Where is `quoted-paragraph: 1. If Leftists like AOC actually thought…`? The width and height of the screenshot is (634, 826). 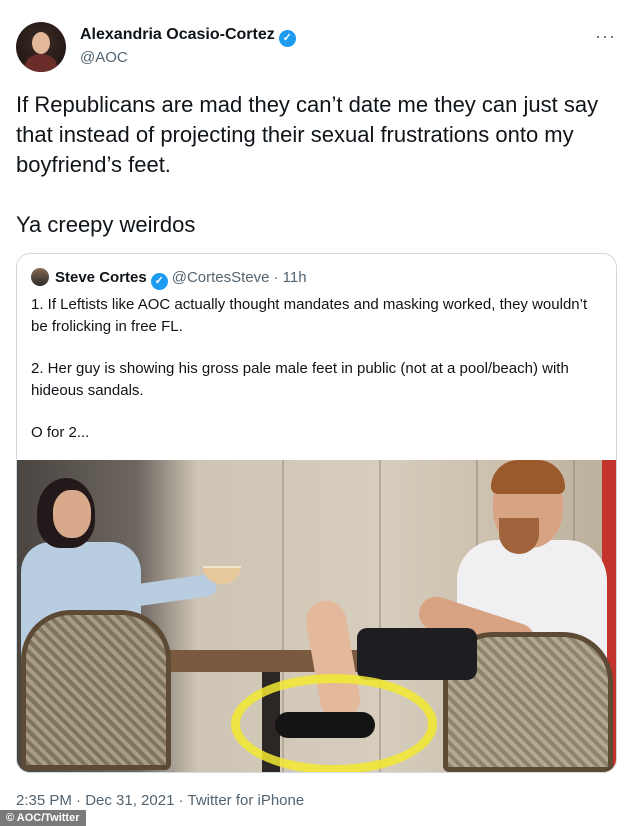 quoted-paragraph: 1. If Leftists like AOC actually thought… is located at coordinates (309, 315).